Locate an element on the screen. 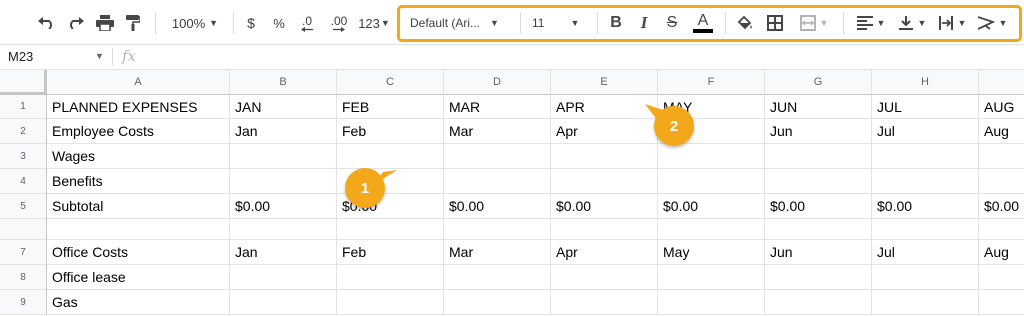  redo-button is located at coordinates (75, 23).